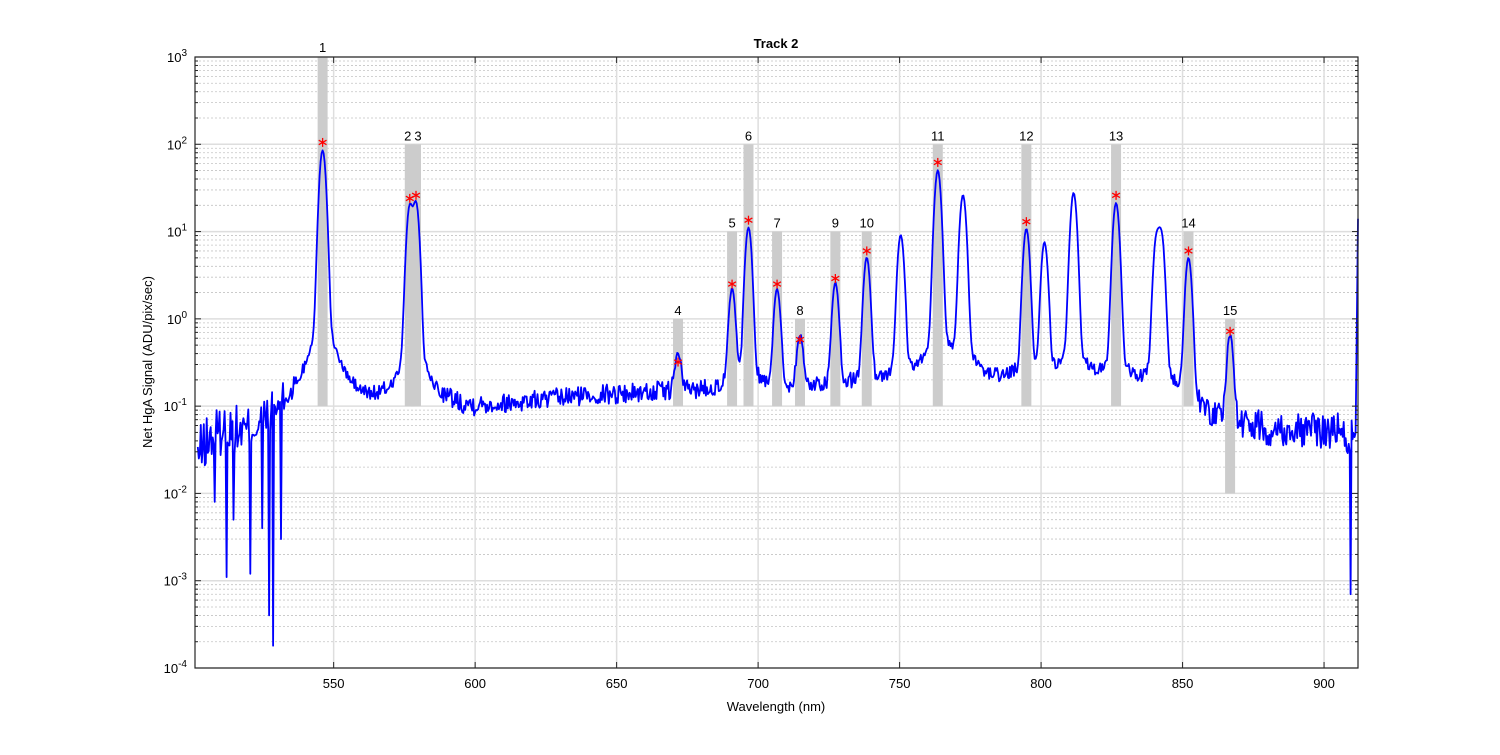  I want to click on x-tick-label: 850, so click(1183, 683).